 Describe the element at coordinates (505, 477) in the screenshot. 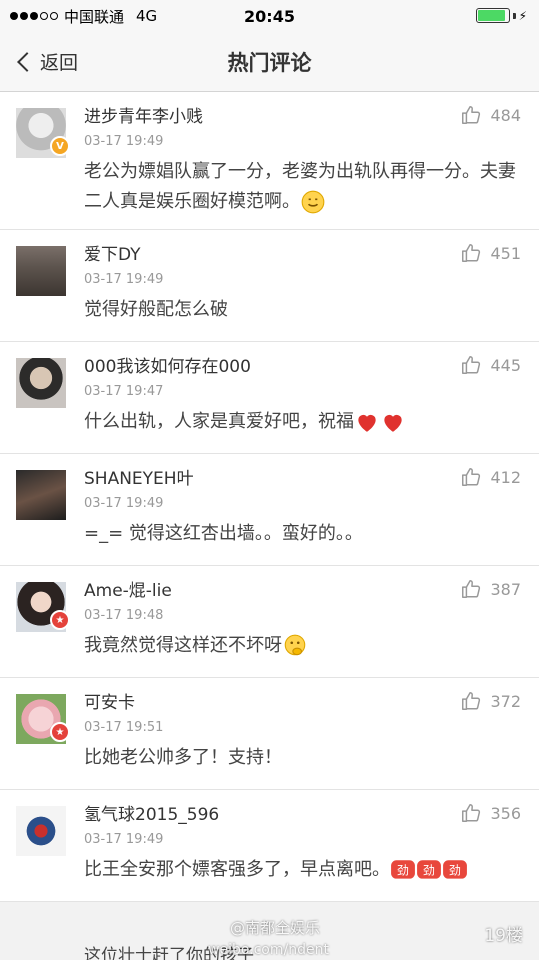

I see `like-count: 412` at that location.